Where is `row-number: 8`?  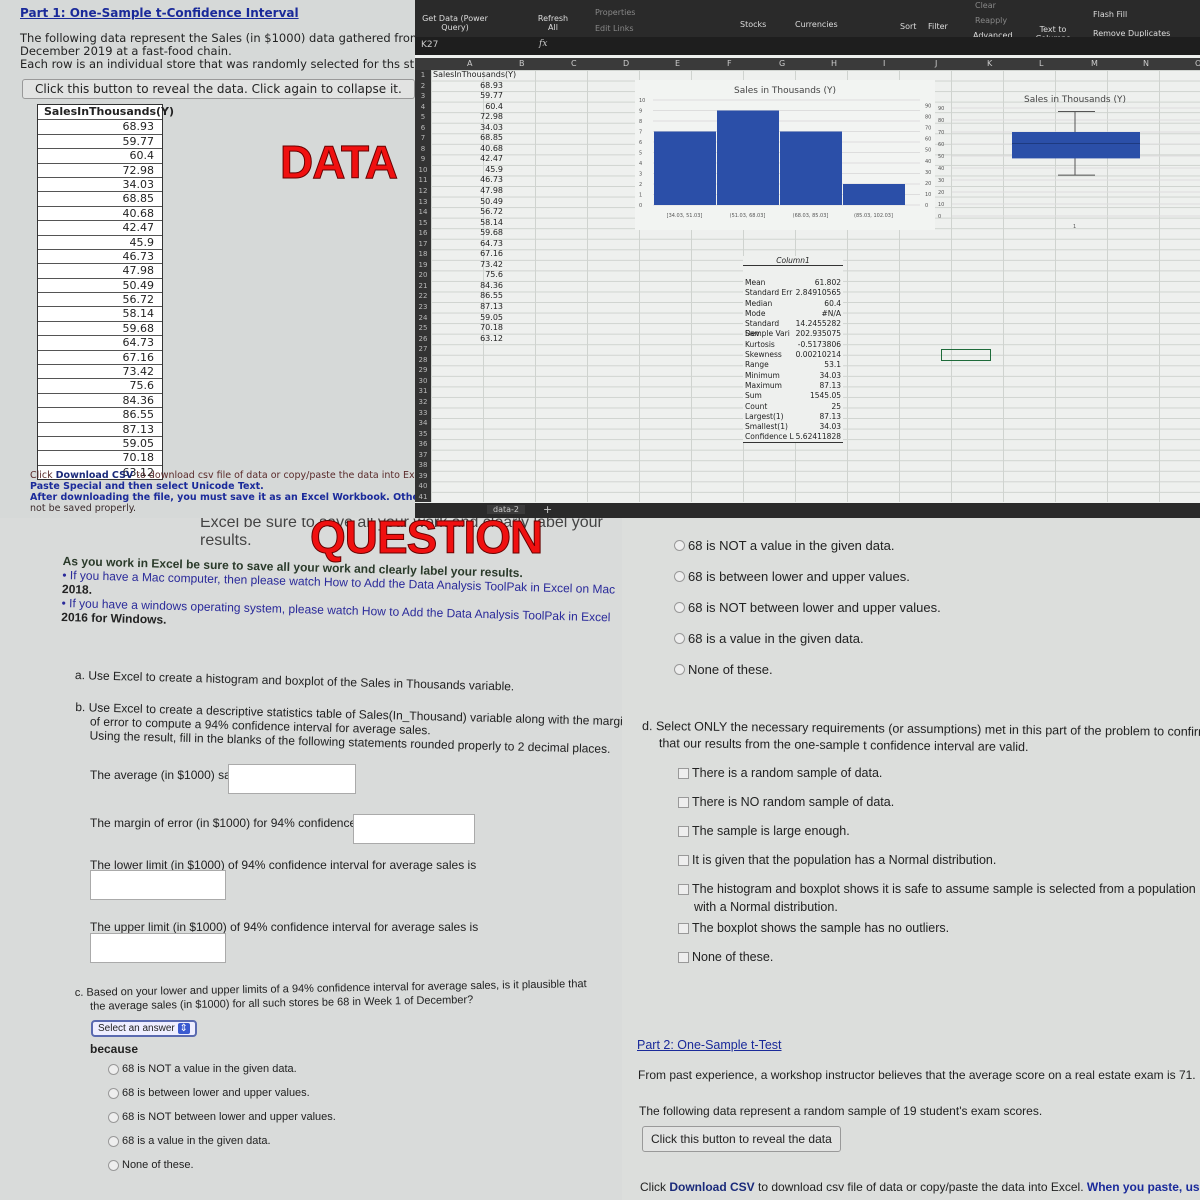 row-number: 8 is located at coordinates (423, 149).